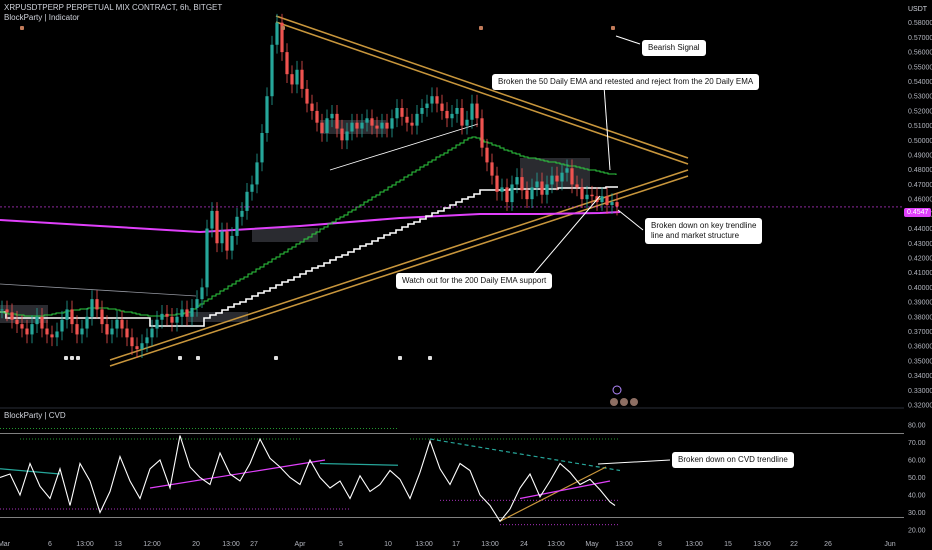  Describe the element at coordinates (920, 67) in the screenshot. I see `price-tick-label: 0.55000` at that location.